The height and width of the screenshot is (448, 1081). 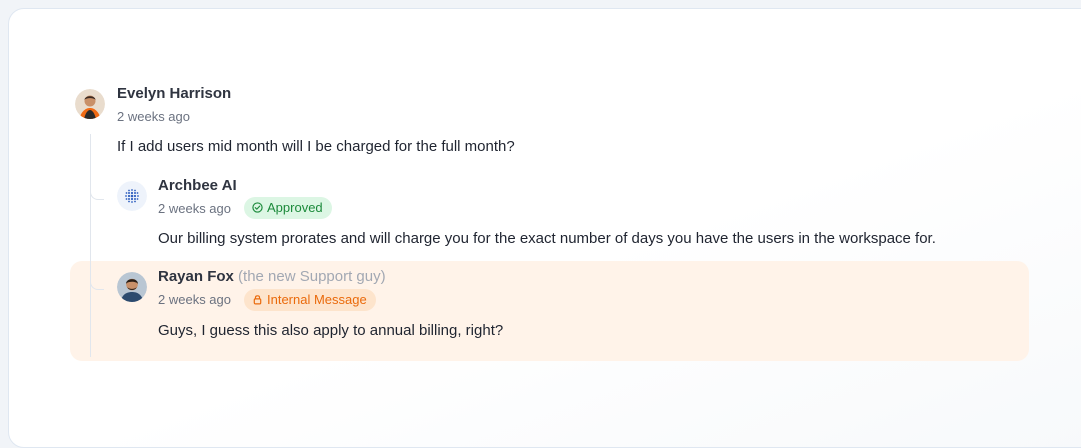 I want to click on author-role-note: (the new Support guy), so click(x=312, y=276).